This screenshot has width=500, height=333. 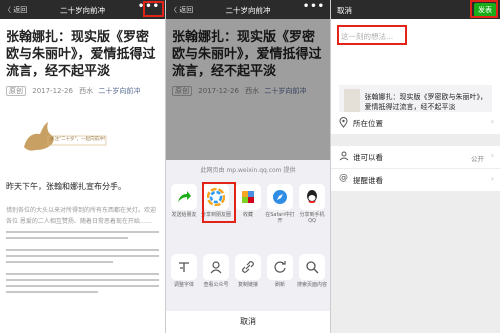 I want to click on share-friend-button: 发送给朋友, so click(x=184, y=204).